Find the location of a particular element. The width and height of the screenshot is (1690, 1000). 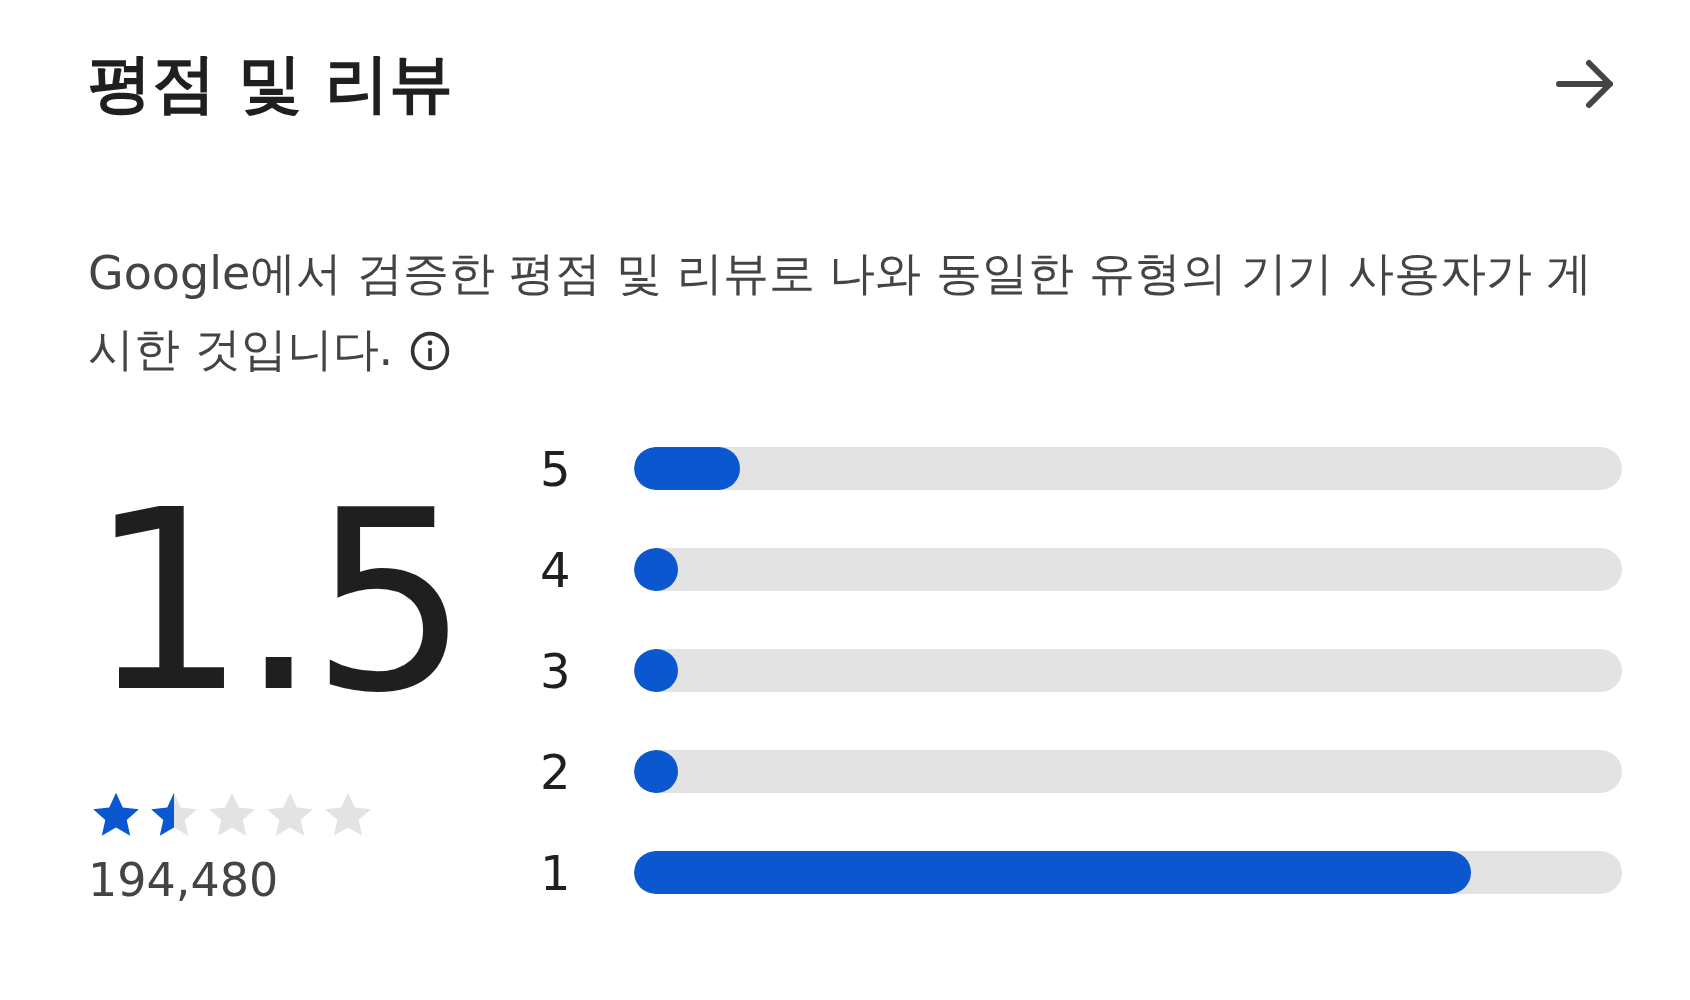

description-text: Google에서 검증한 평점 및 리뷰로 나와 동일한 유형의 기기 사용자가 게시한 것입니다. is located at coordinates (841, 311).